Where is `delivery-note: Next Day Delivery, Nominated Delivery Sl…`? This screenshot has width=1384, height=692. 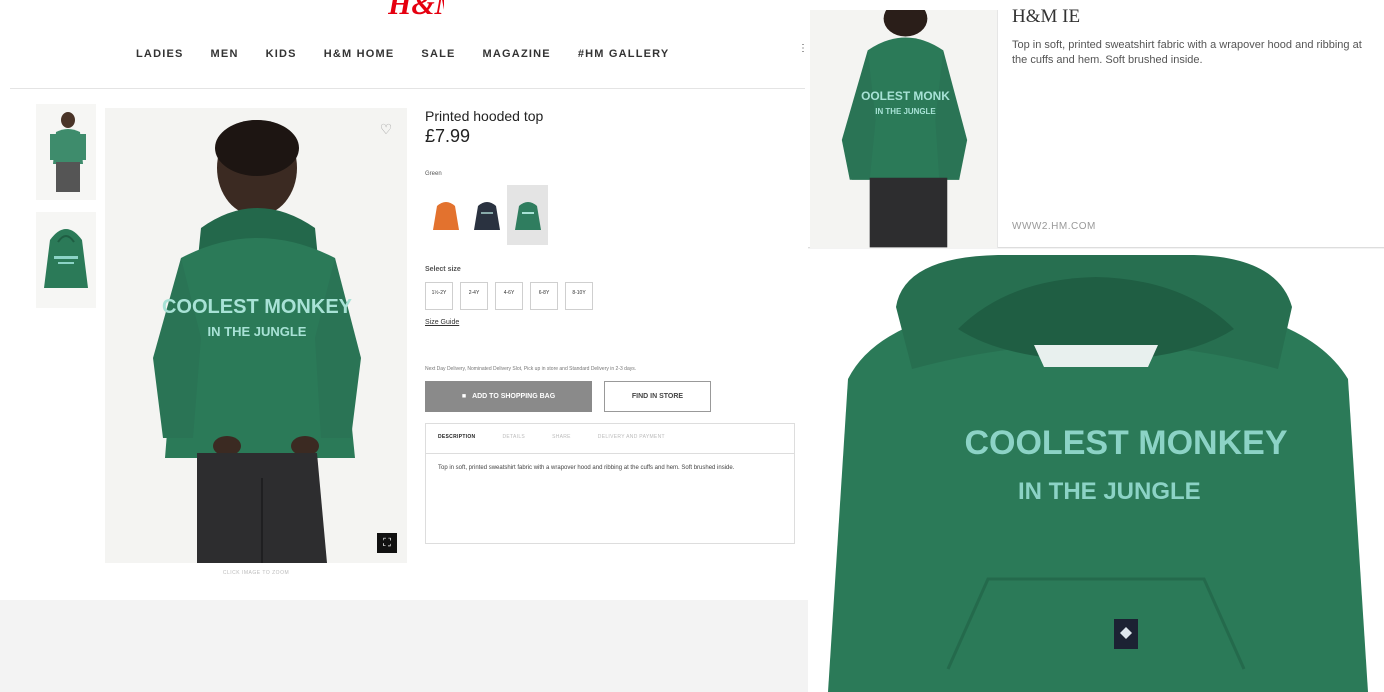 delivery-note: Next Day Delivery, Nominated Delivery Sl… is located at coordinates (531, 369).